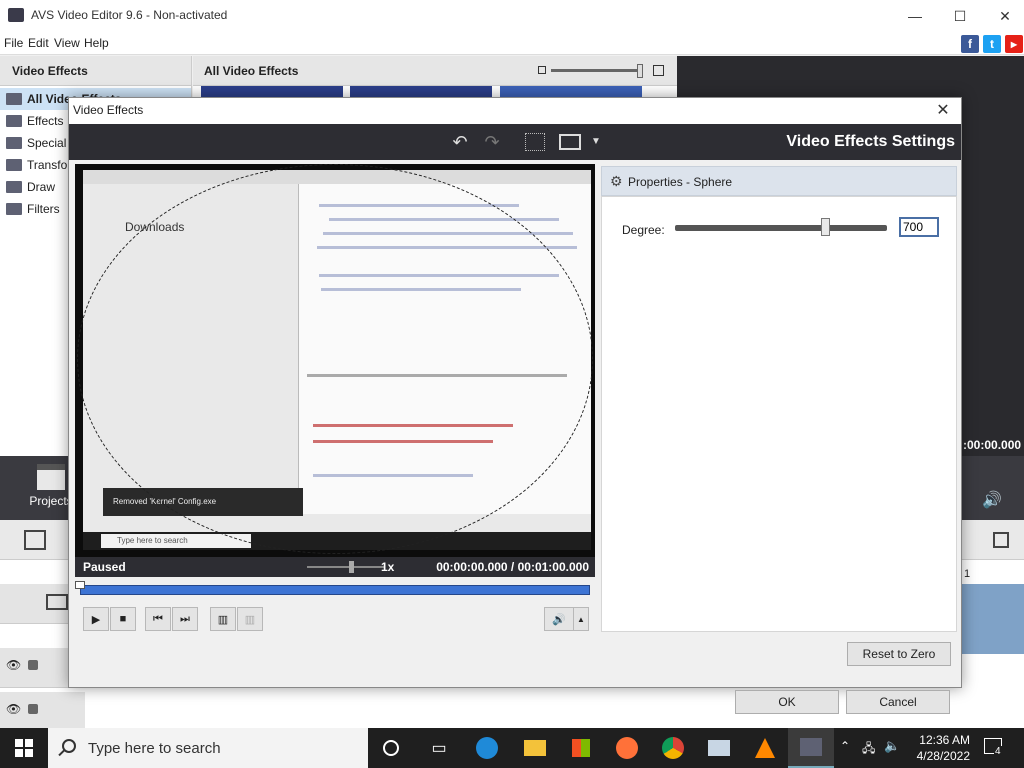 The width and height of the screenshot is (1024, 768). I want to click on avs-video-editor-icon, so click(811, 748).